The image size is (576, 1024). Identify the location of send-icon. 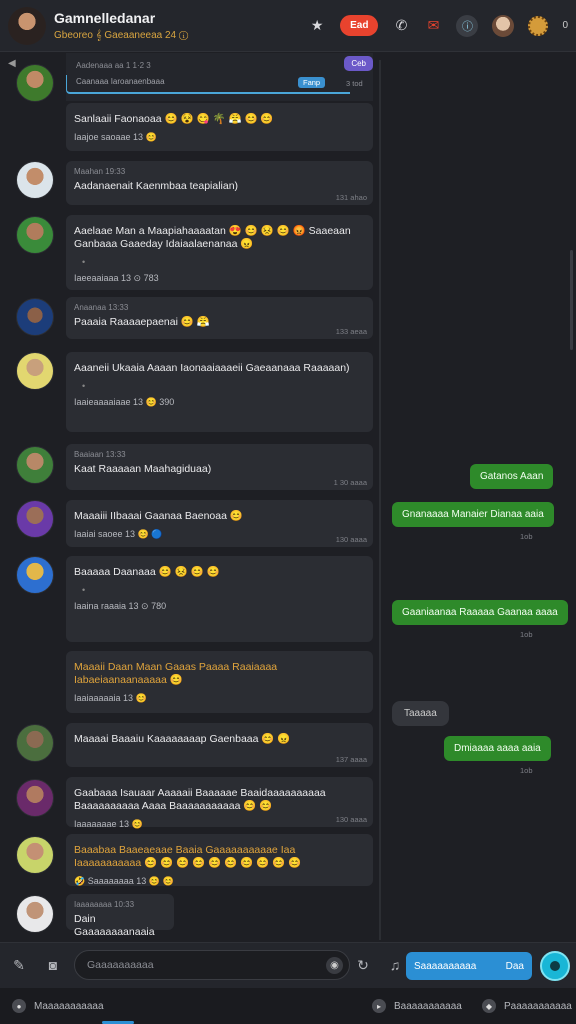
(555, 966).